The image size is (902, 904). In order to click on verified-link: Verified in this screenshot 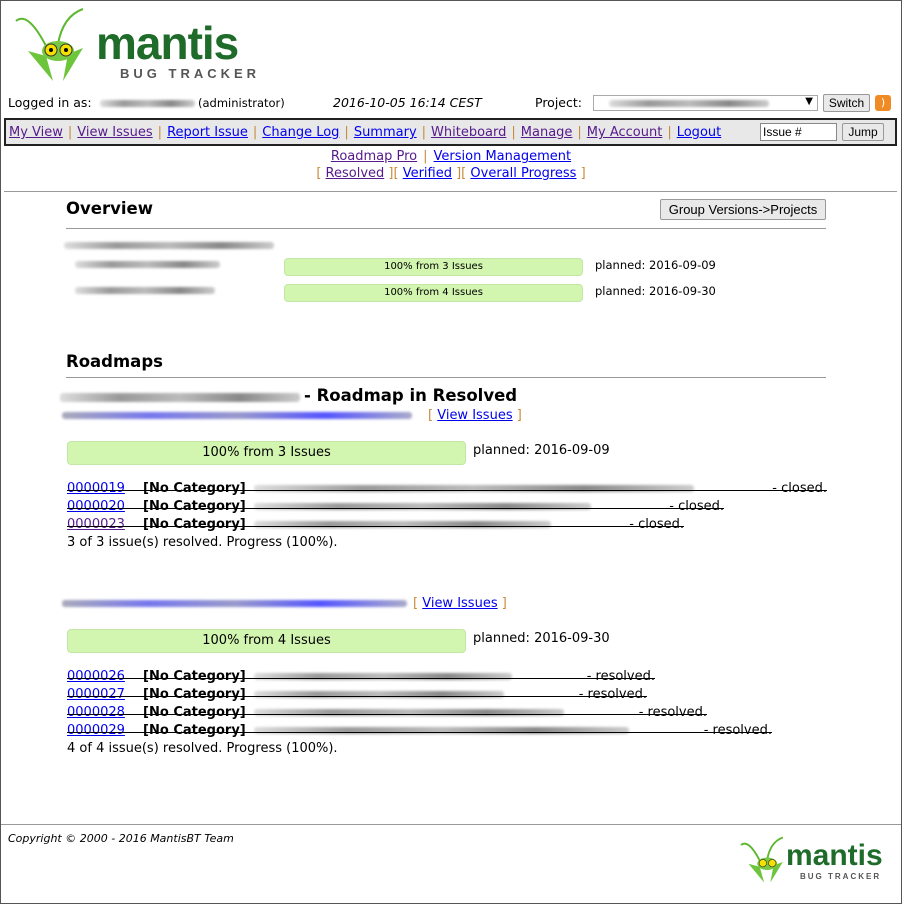, I will do `click(427, 173)`.